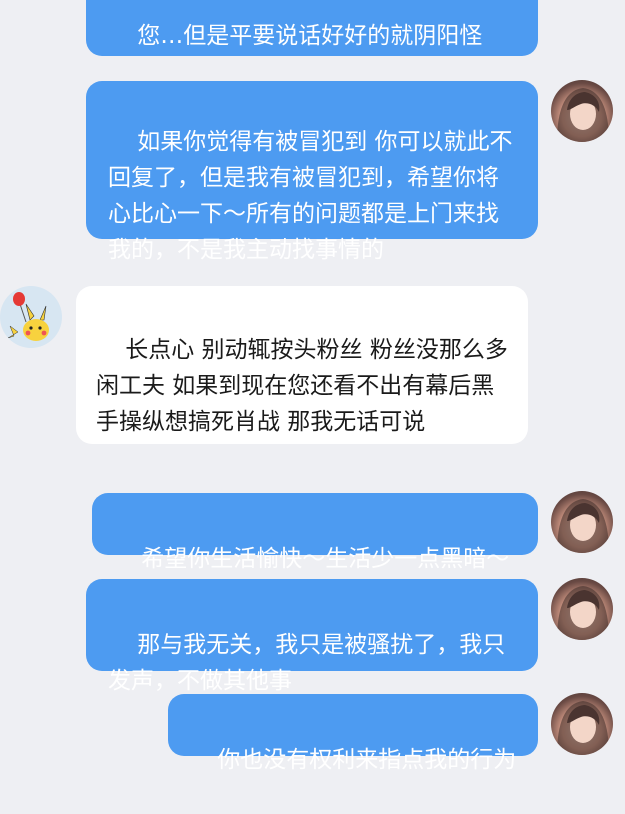 The height and width of the screenshot is (814, 625). What do you see at coordinates (353, 733) in the screenshot?
I see `message-bubble-outgoing: 你也没有权利来指点我的行为` at bounding box center [353, 733].